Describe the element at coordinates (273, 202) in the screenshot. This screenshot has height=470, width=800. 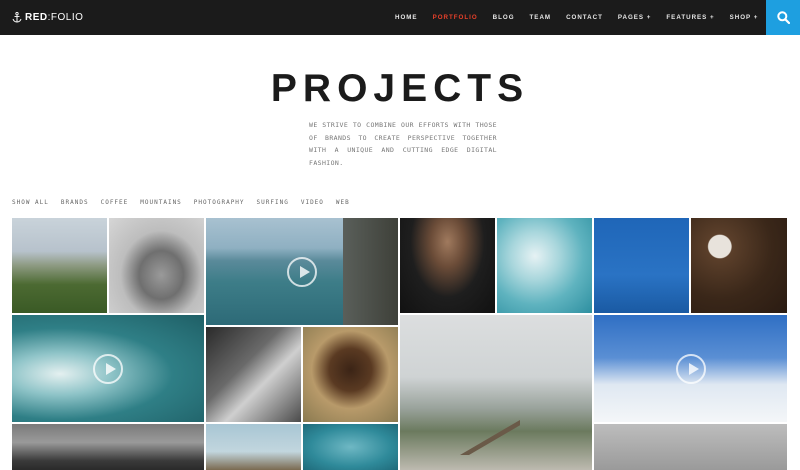
I see `filter-surfing: SURFING` at that location.